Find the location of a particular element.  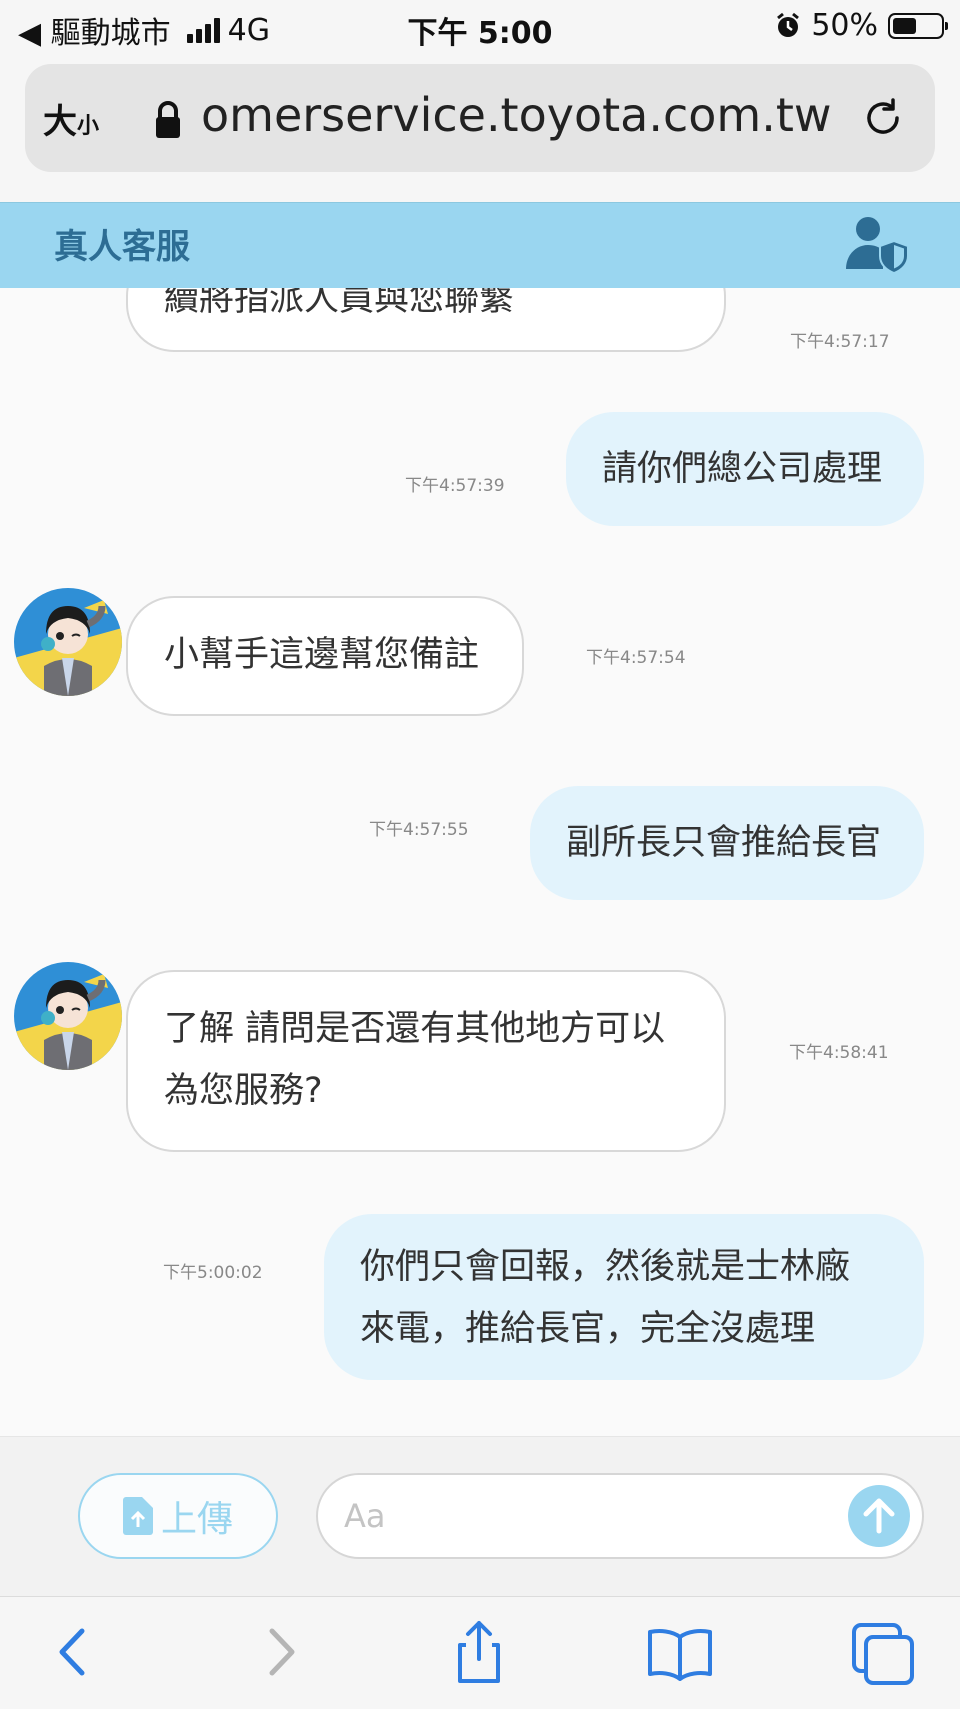

bot-message: 續將指派人員與您聯繫 is located at coordinates (426, 320).